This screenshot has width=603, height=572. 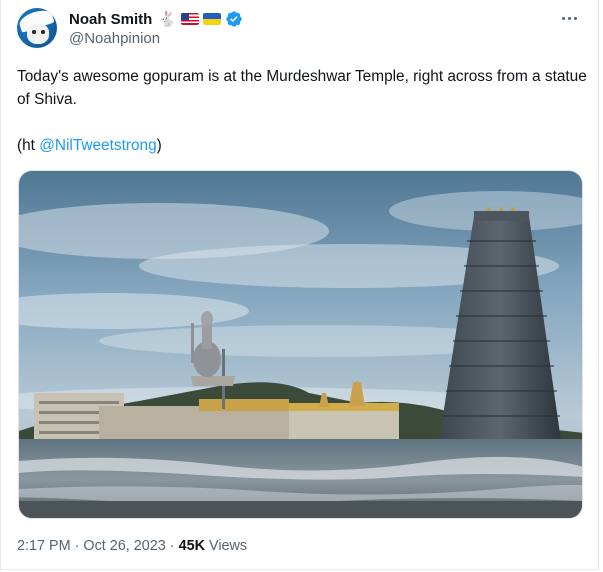 I want to click on hat-tip-prefix: (ht, so click(x=28, y=145).